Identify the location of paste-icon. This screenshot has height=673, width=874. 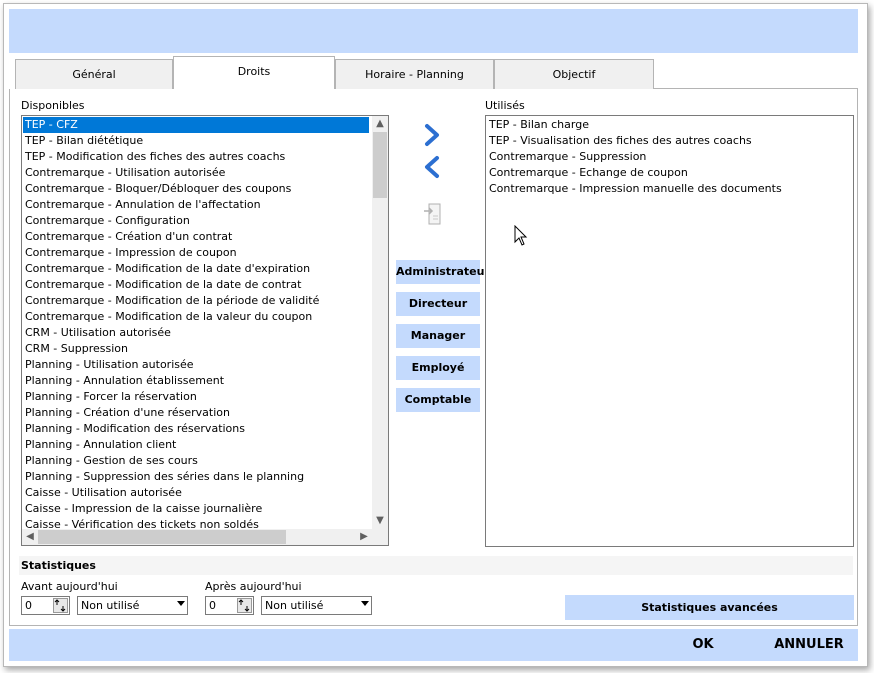
(433, 214).